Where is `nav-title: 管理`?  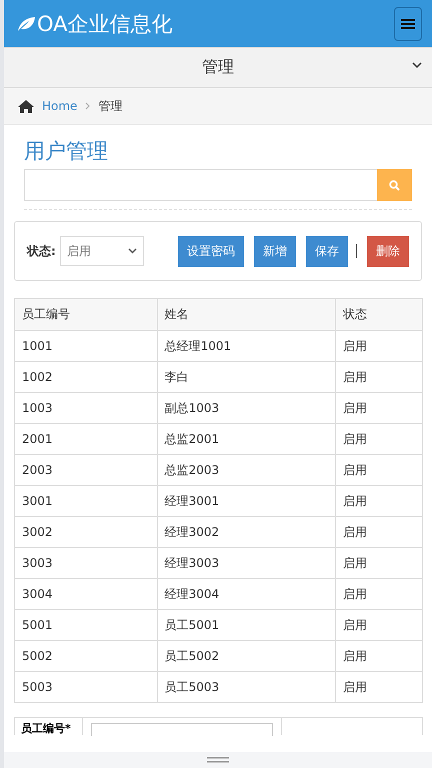
nav-title: 管理 is located at coordinates (218, 67).